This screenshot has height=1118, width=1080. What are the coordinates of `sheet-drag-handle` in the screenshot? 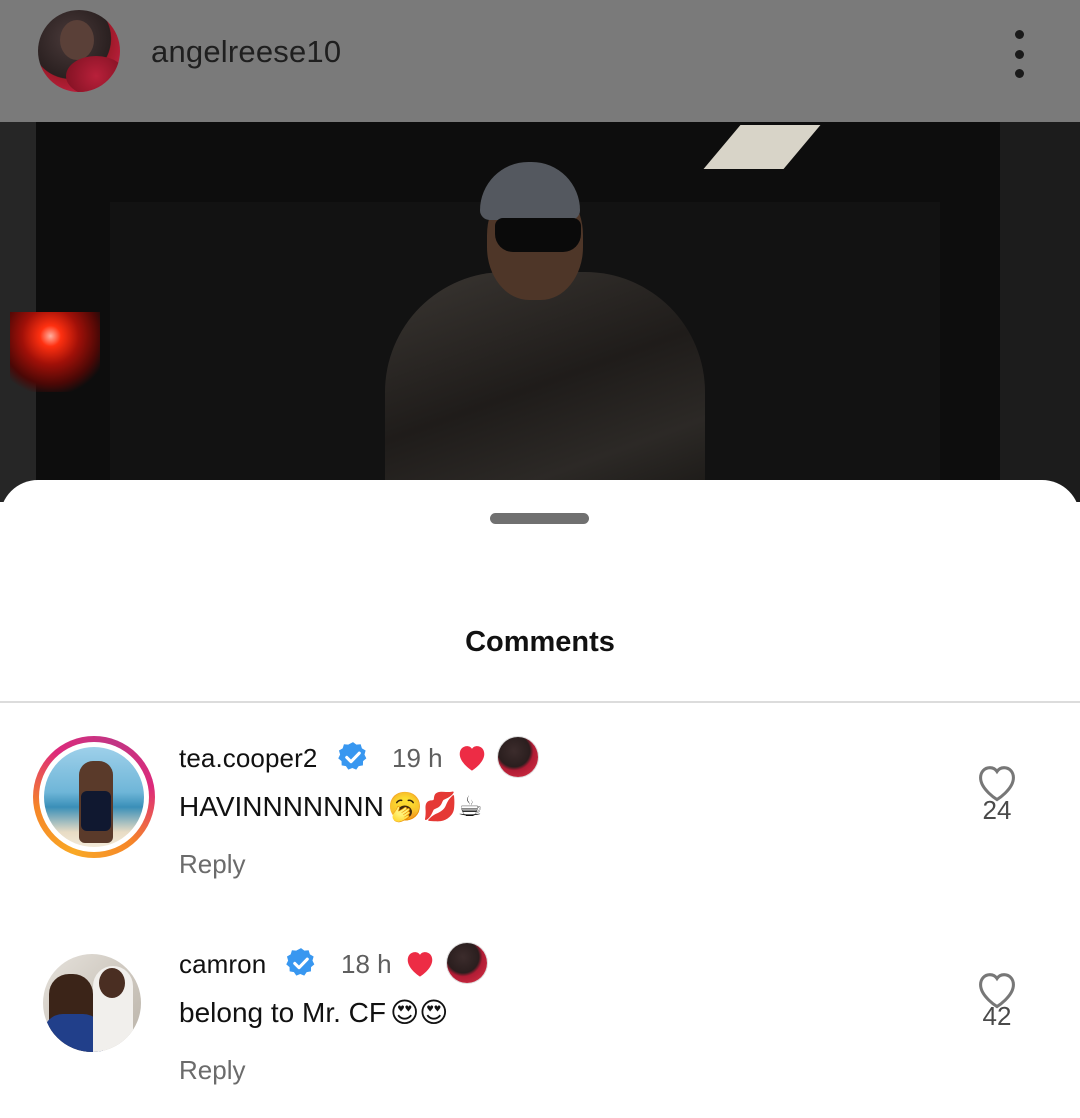 It's located at (539, 518).